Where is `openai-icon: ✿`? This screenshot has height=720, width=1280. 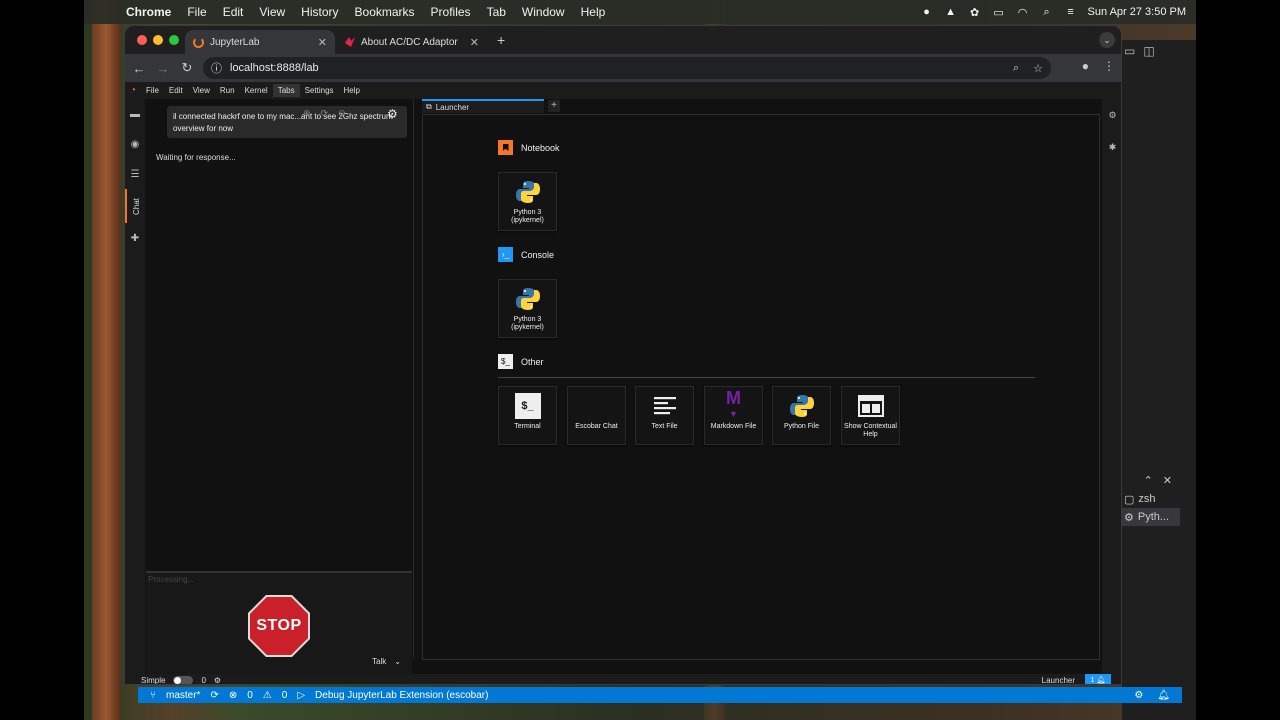
openai-icon: ✿ is located at coordinates (975, 12).